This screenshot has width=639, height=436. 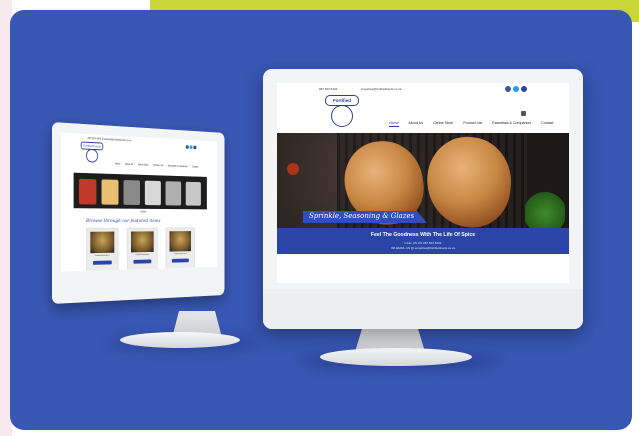 What do you see at coordinates (396, 357) in the screenshot?
I see `right-monitor-base` at bounding box center [396, 357].